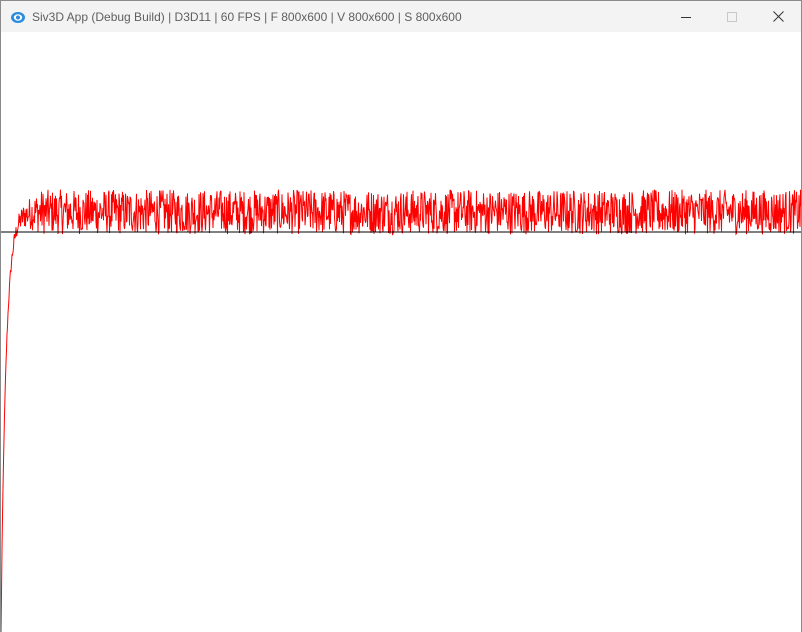 The height and width of the screenshot is (632, 802). I want to click on maximize-icon, so click(732, 16).